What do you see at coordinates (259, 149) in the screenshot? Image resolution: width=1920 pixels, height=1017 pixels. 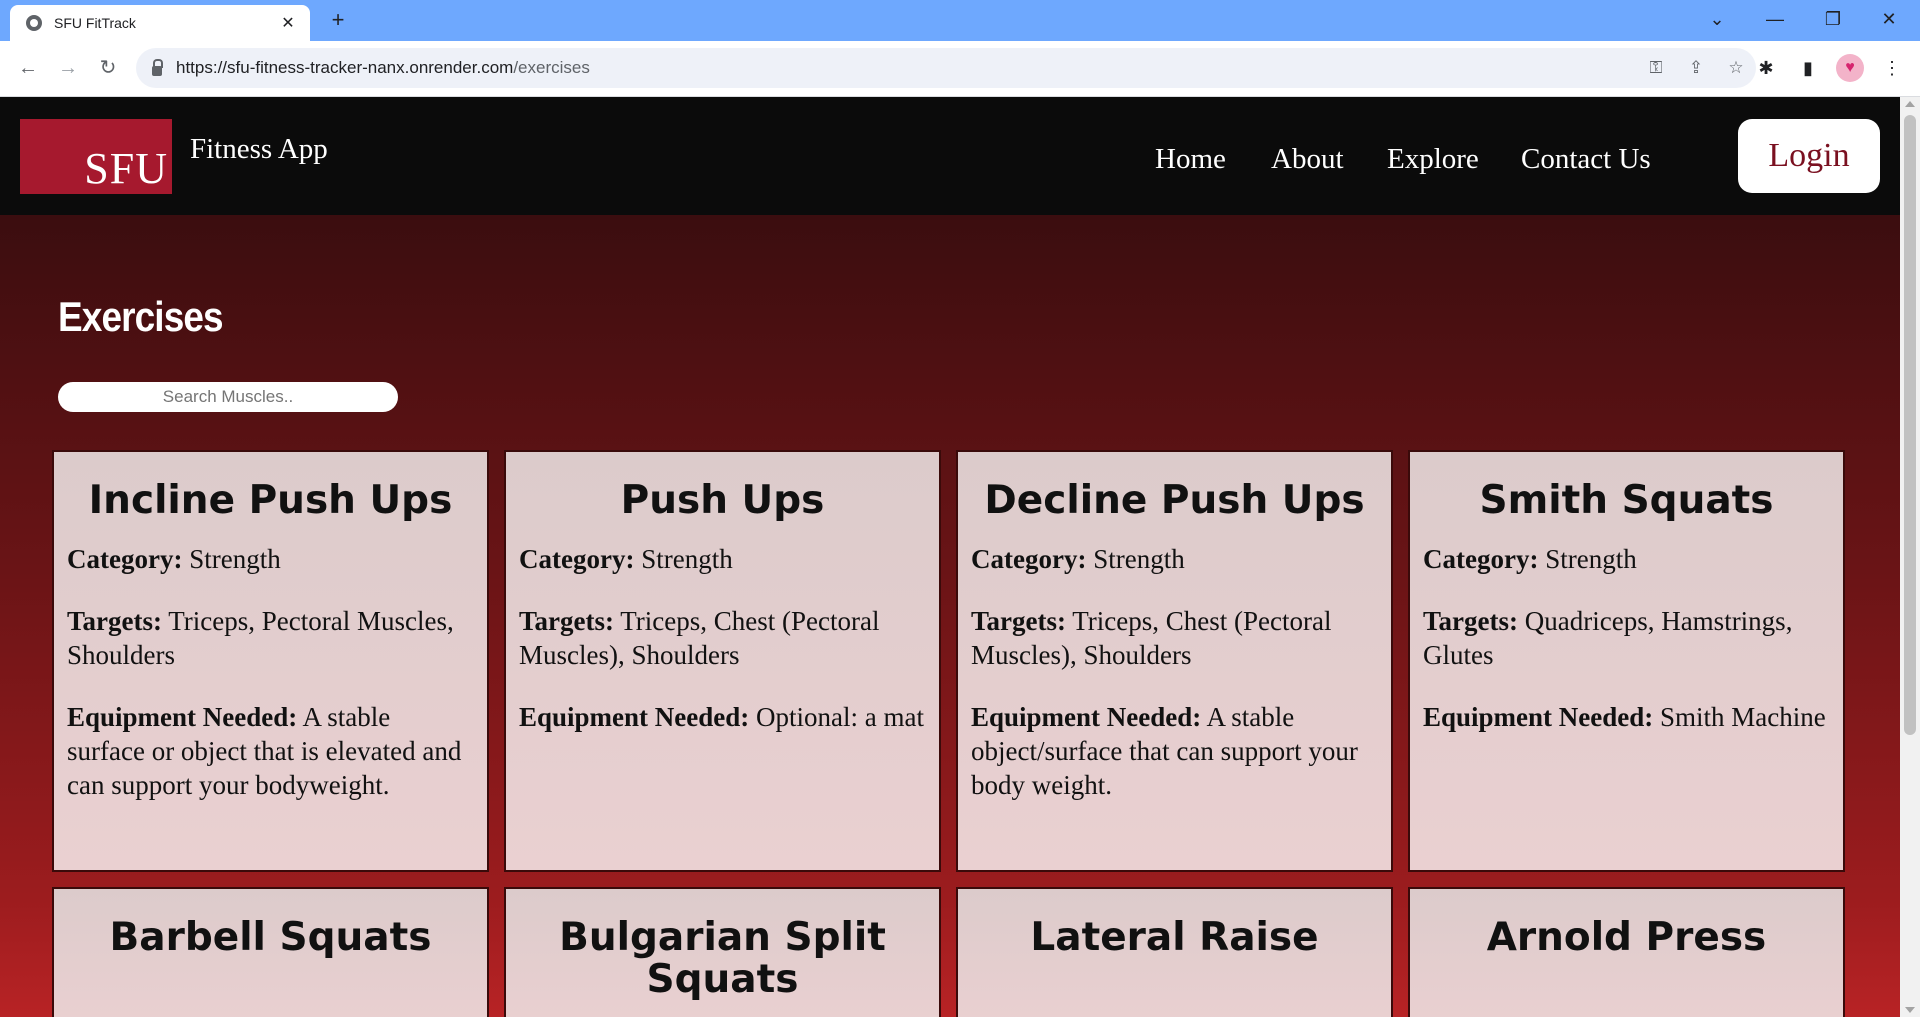 I see `app-name: Fitness App` at bounding box center [259, 149].